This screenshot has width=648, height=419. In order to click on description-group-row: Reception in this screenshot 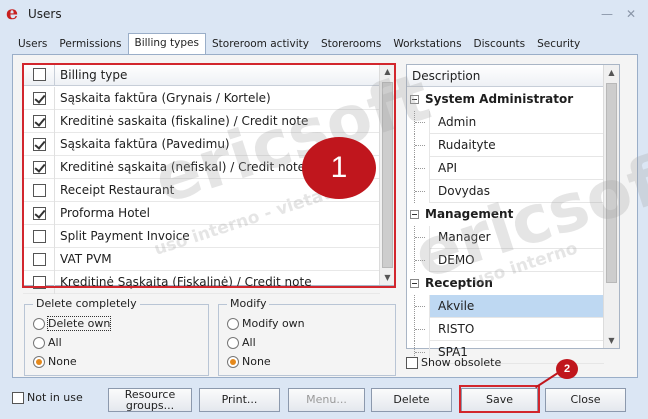, I will do `click(505, 283)`.